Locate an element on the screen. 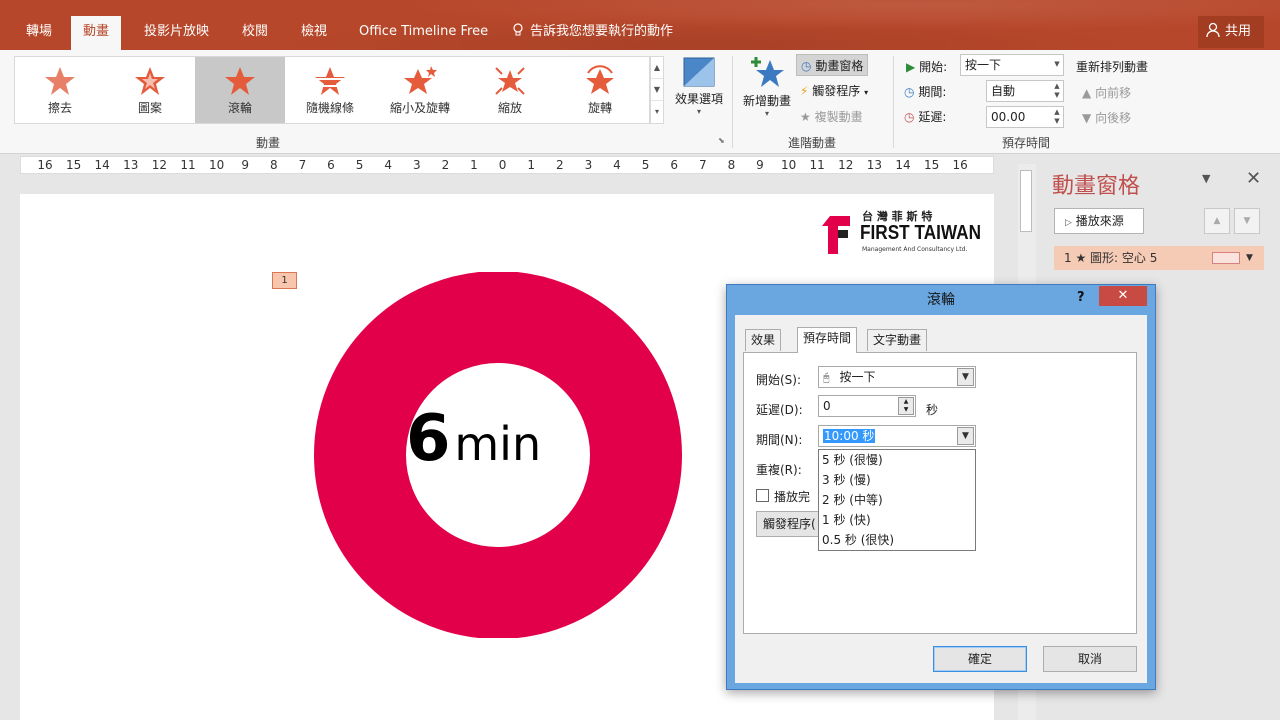 The height and width of the screenshot is (720, 1280). clock-icon: ◷ is located at coordinates (909, 92).